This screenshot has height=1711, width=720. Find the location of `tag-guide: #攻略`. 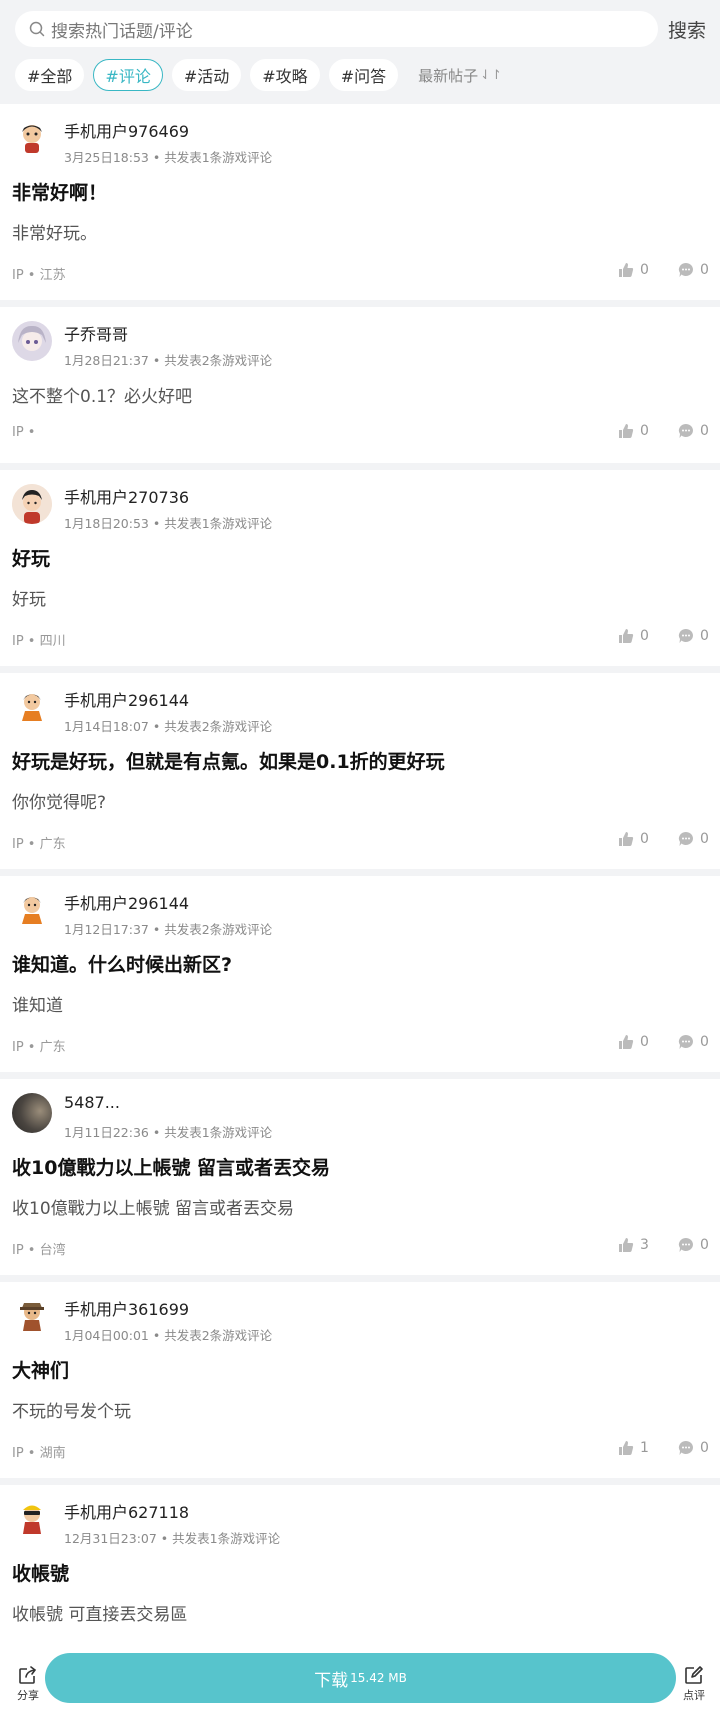

tag-guide: #攻略 is located at coordinates (285, 75).